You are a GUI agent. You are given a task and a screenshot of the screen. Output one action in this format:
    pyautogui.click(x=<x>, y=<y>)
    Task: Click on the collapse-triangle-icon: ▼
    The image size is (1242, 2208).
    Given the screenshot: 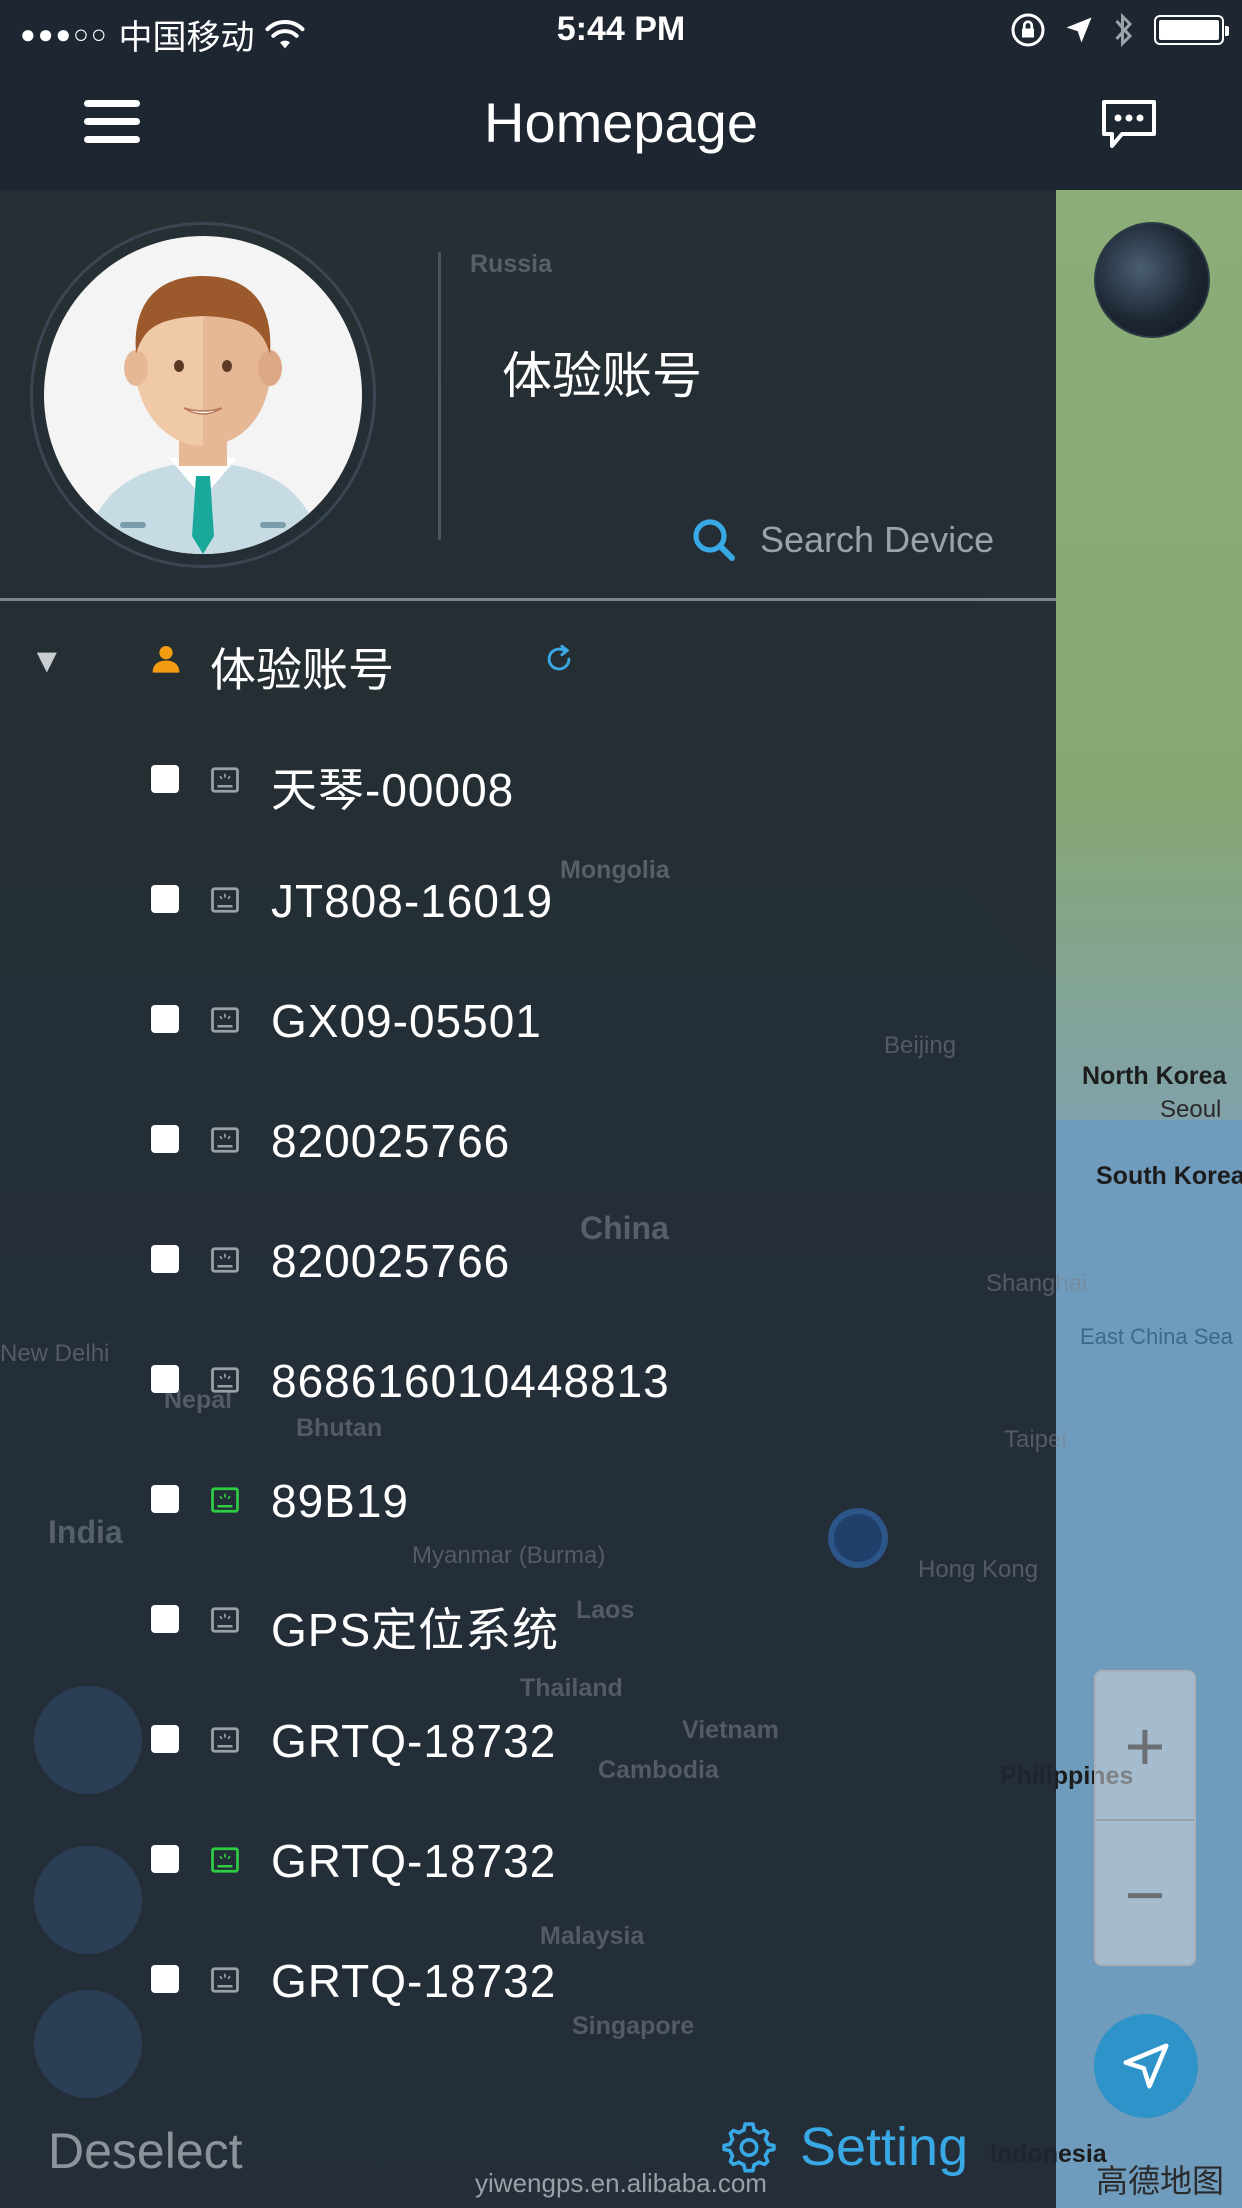 What is the action you would take?
    pyautogui.click(x=47, y=661)
    